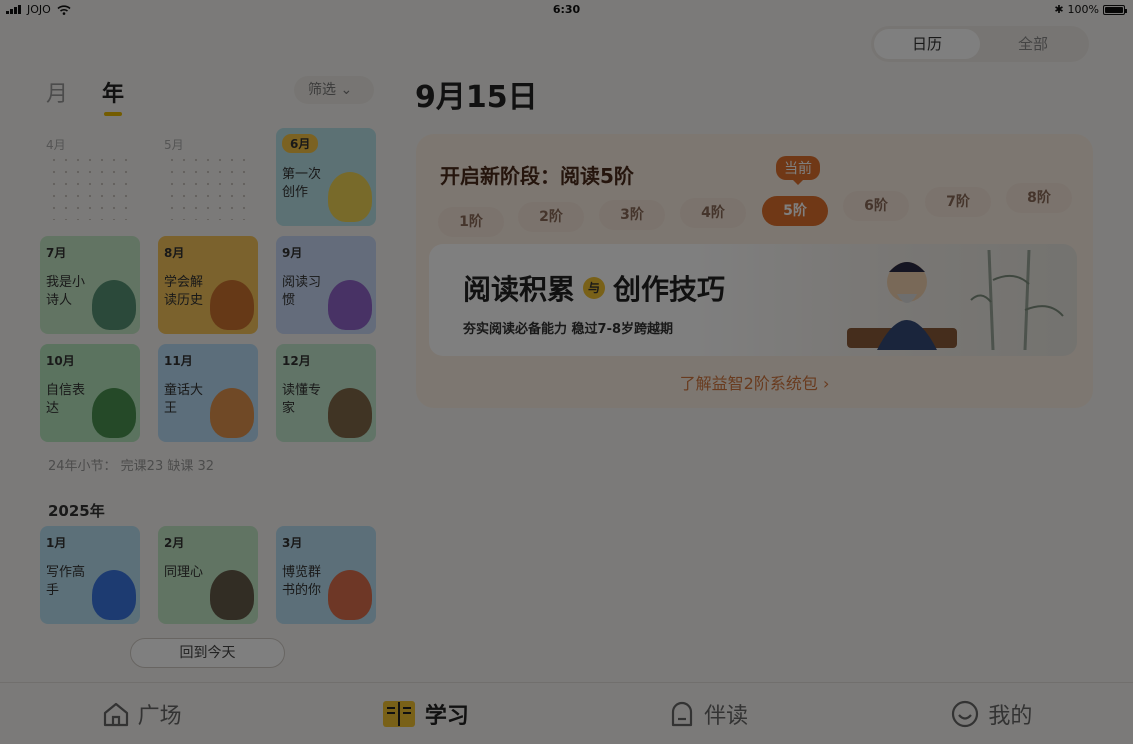  I want to click on stage-button-3: 3阶, so click(632, 215).